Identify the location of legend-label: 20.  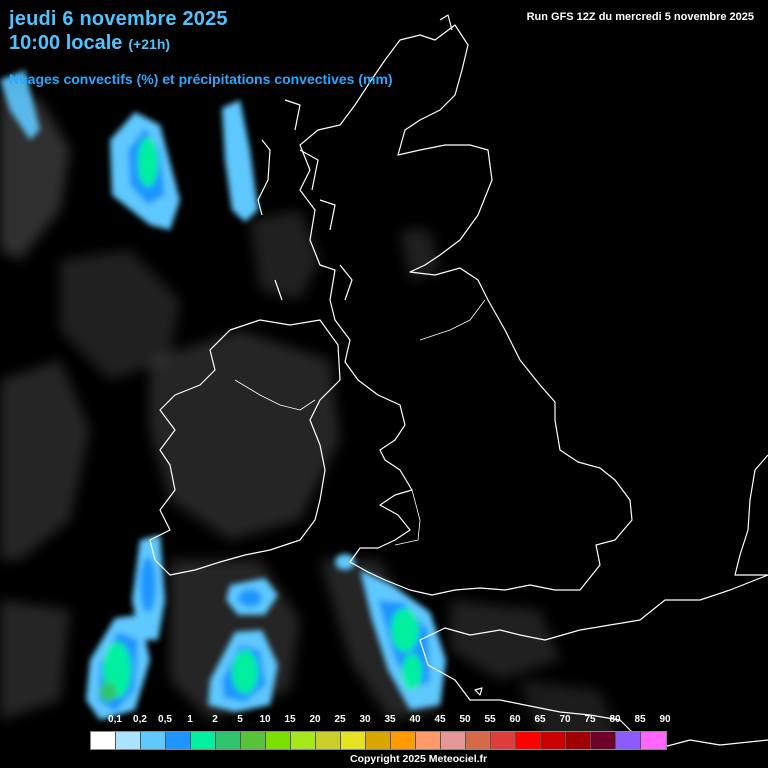
(315, 719).